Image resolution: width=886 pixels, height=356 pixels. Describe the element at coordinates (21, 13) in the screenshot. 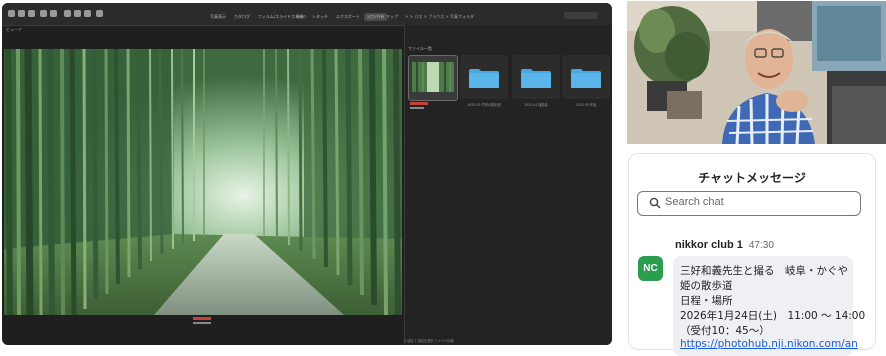

I see `back-icon` at that location.